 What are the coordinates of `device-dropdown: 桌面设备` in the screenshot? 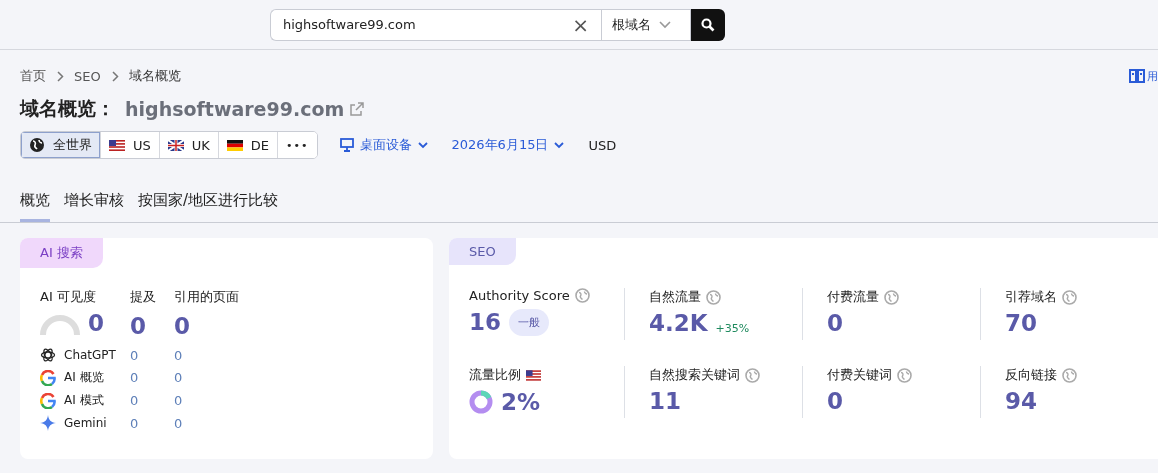 It's located at (383, 145).